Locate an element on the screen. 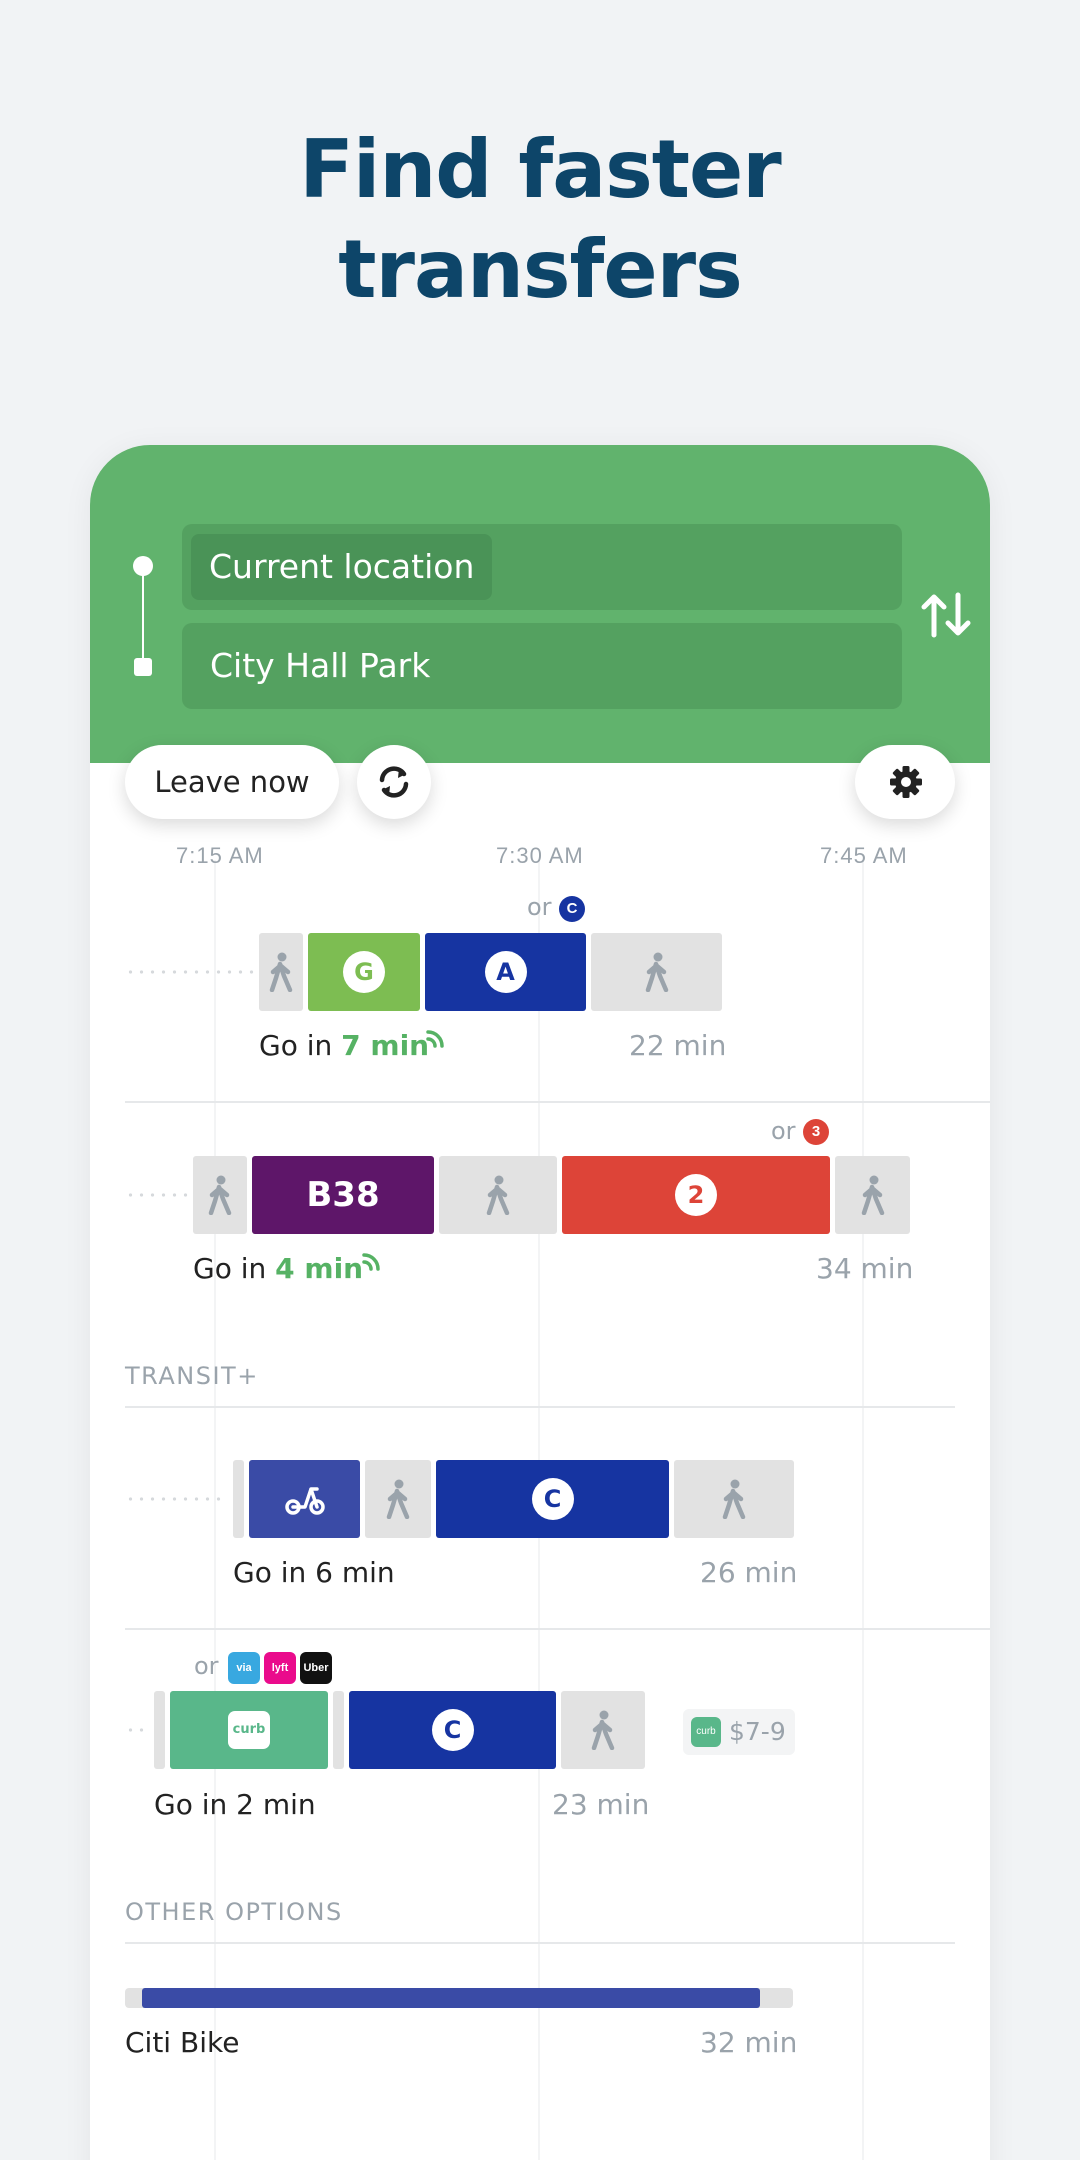  leave-now-button: Leave now is located at coordinates (232, 782).